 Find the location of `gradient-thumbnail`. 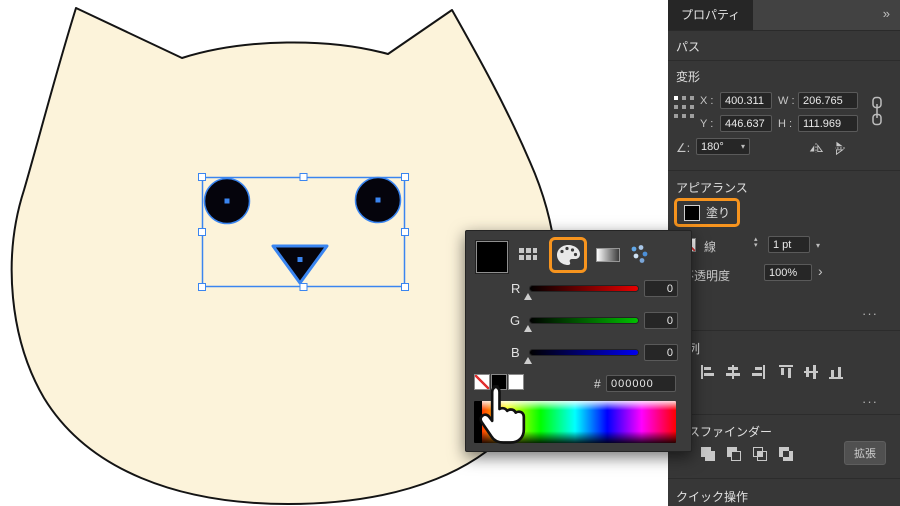

gradient-thumbnail is located at coordinates (608, 255).